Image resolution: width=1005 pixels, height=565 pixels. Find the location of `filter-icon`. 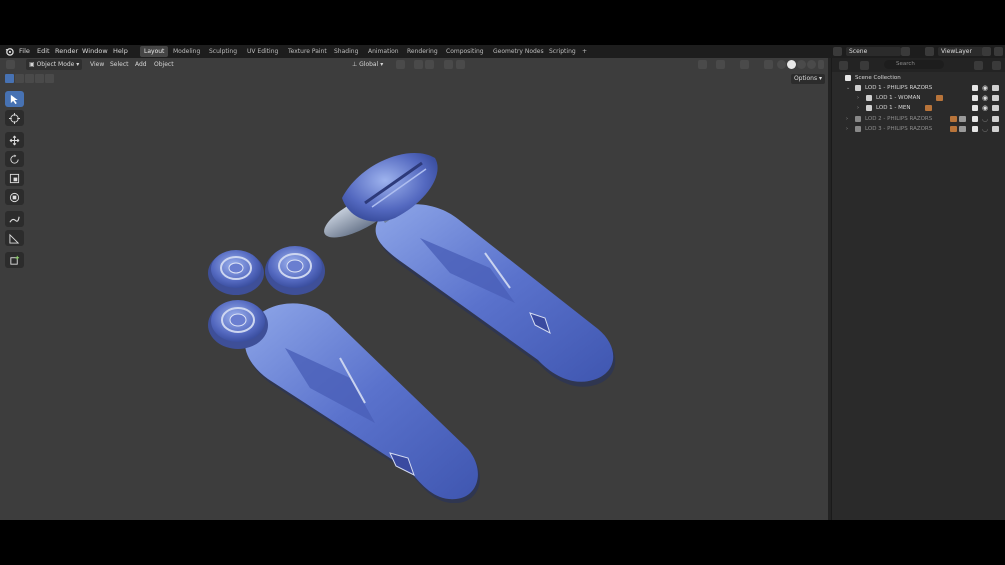

filter-icon is located at coordinates (978, 65).